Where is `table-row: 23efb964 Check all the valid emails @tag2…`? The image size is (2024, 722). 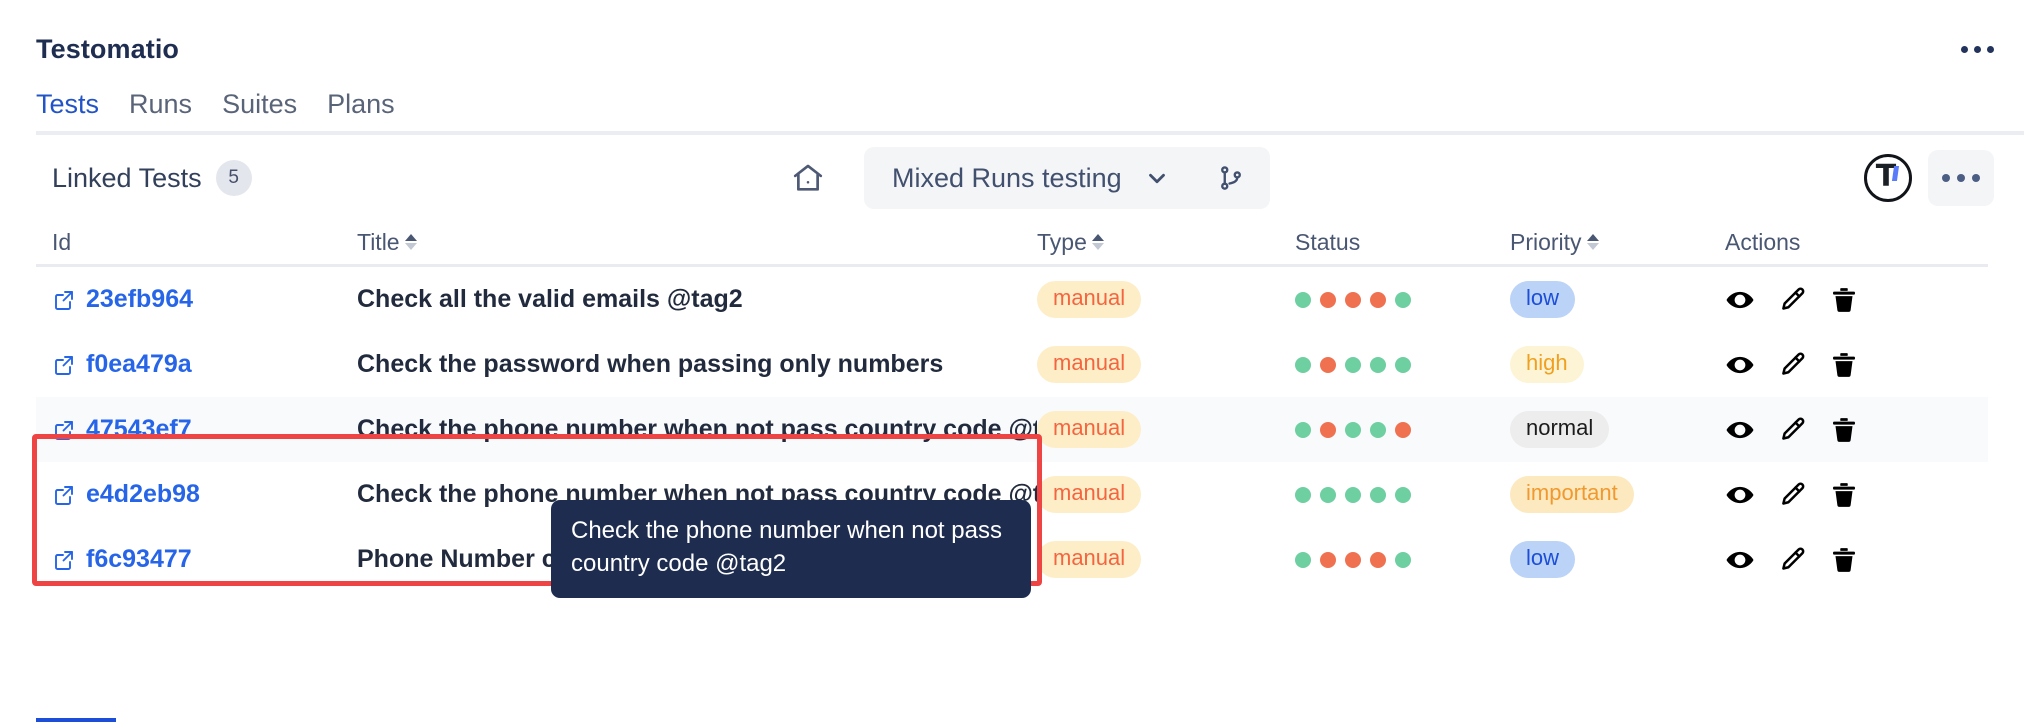
table-row: 23efb964 Check all the valid emails @tag2… is located at coordinates (1012, 299).